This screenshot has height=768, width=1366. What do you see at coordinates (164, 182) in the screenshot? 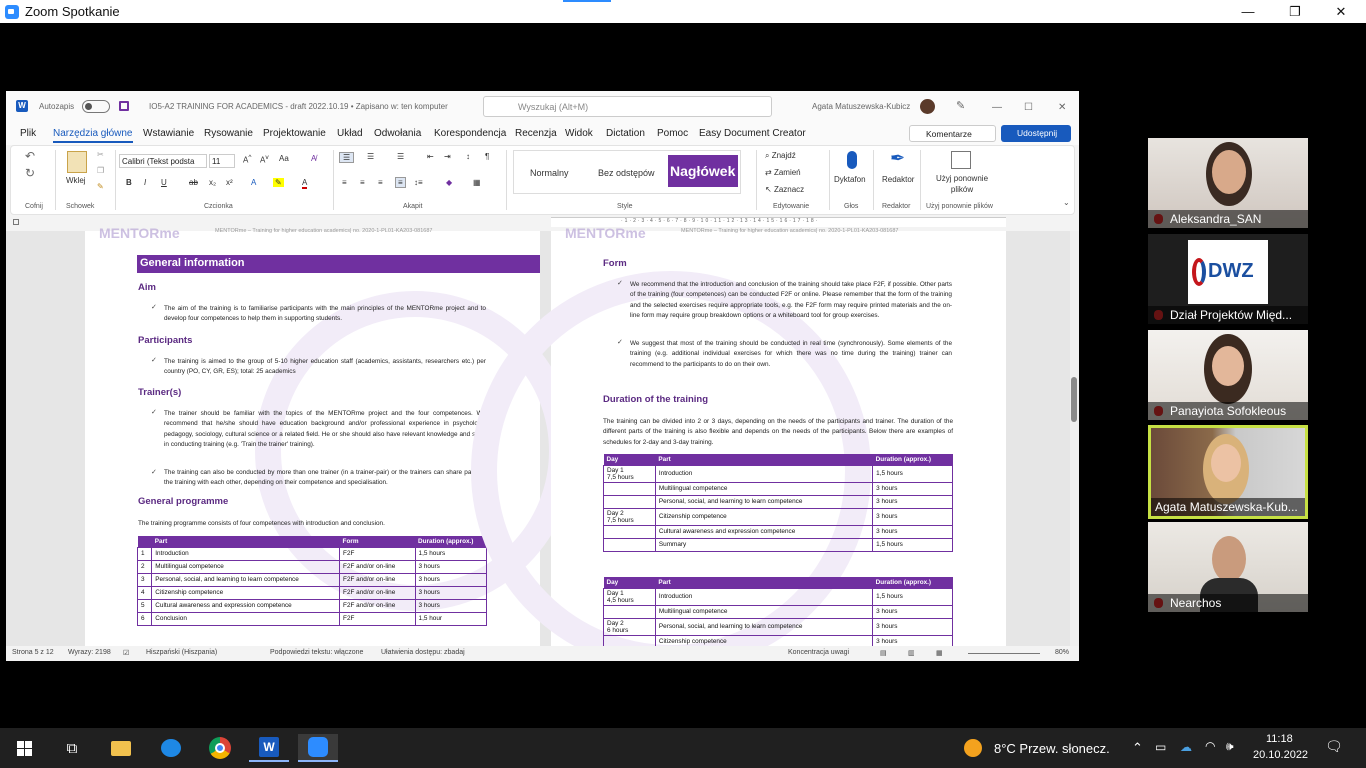
I see `underline-icon: U` at bounding box center [164, 182].